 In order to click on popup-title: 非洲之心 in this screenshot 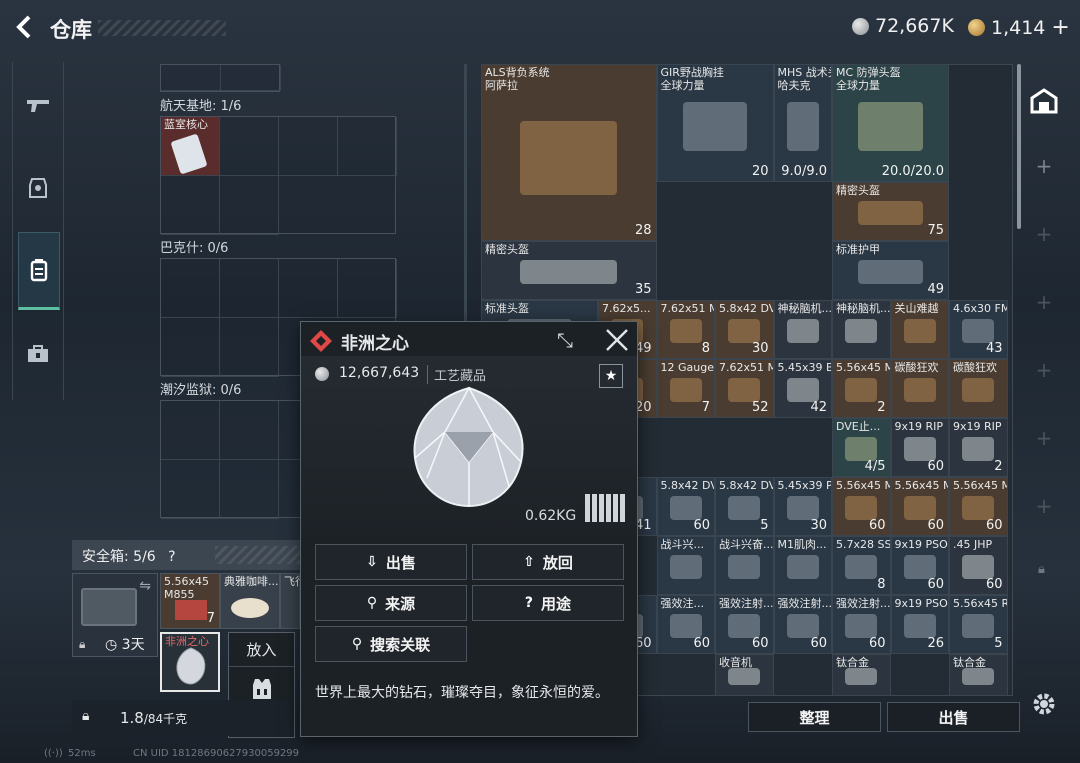, I will do `click(375, 344)`.